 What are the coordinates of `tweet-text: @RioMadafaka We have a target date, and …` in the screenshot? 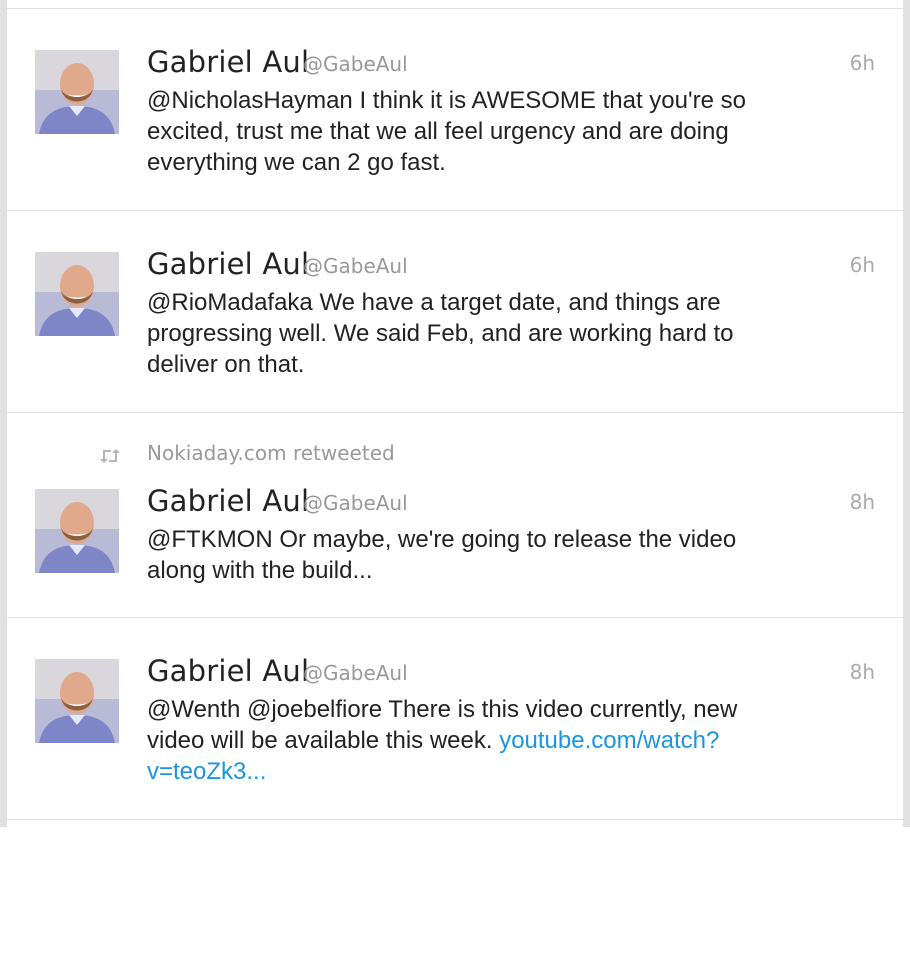 It's located at (440, 333).